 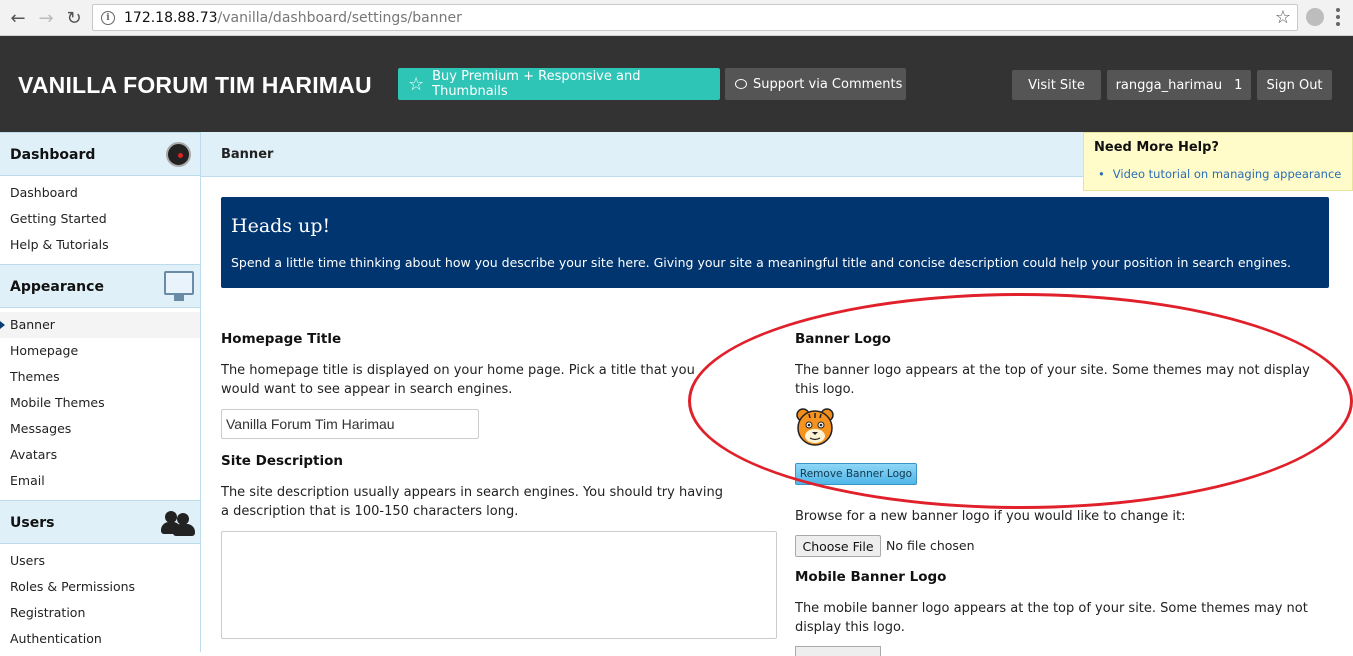 I want to click on monitor-icon, so click(x=179, y=286).